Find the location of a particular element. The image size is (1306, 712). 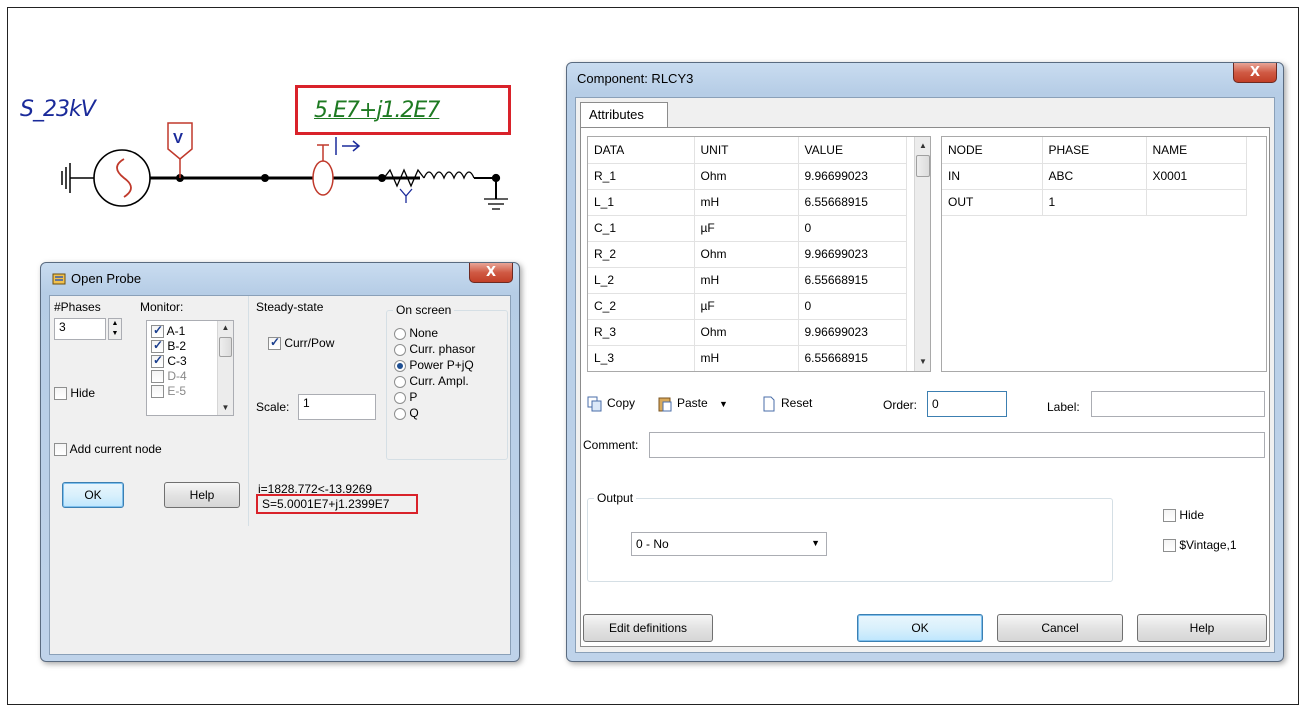

on-screen-option: Q is located at coordinates (406, 413).